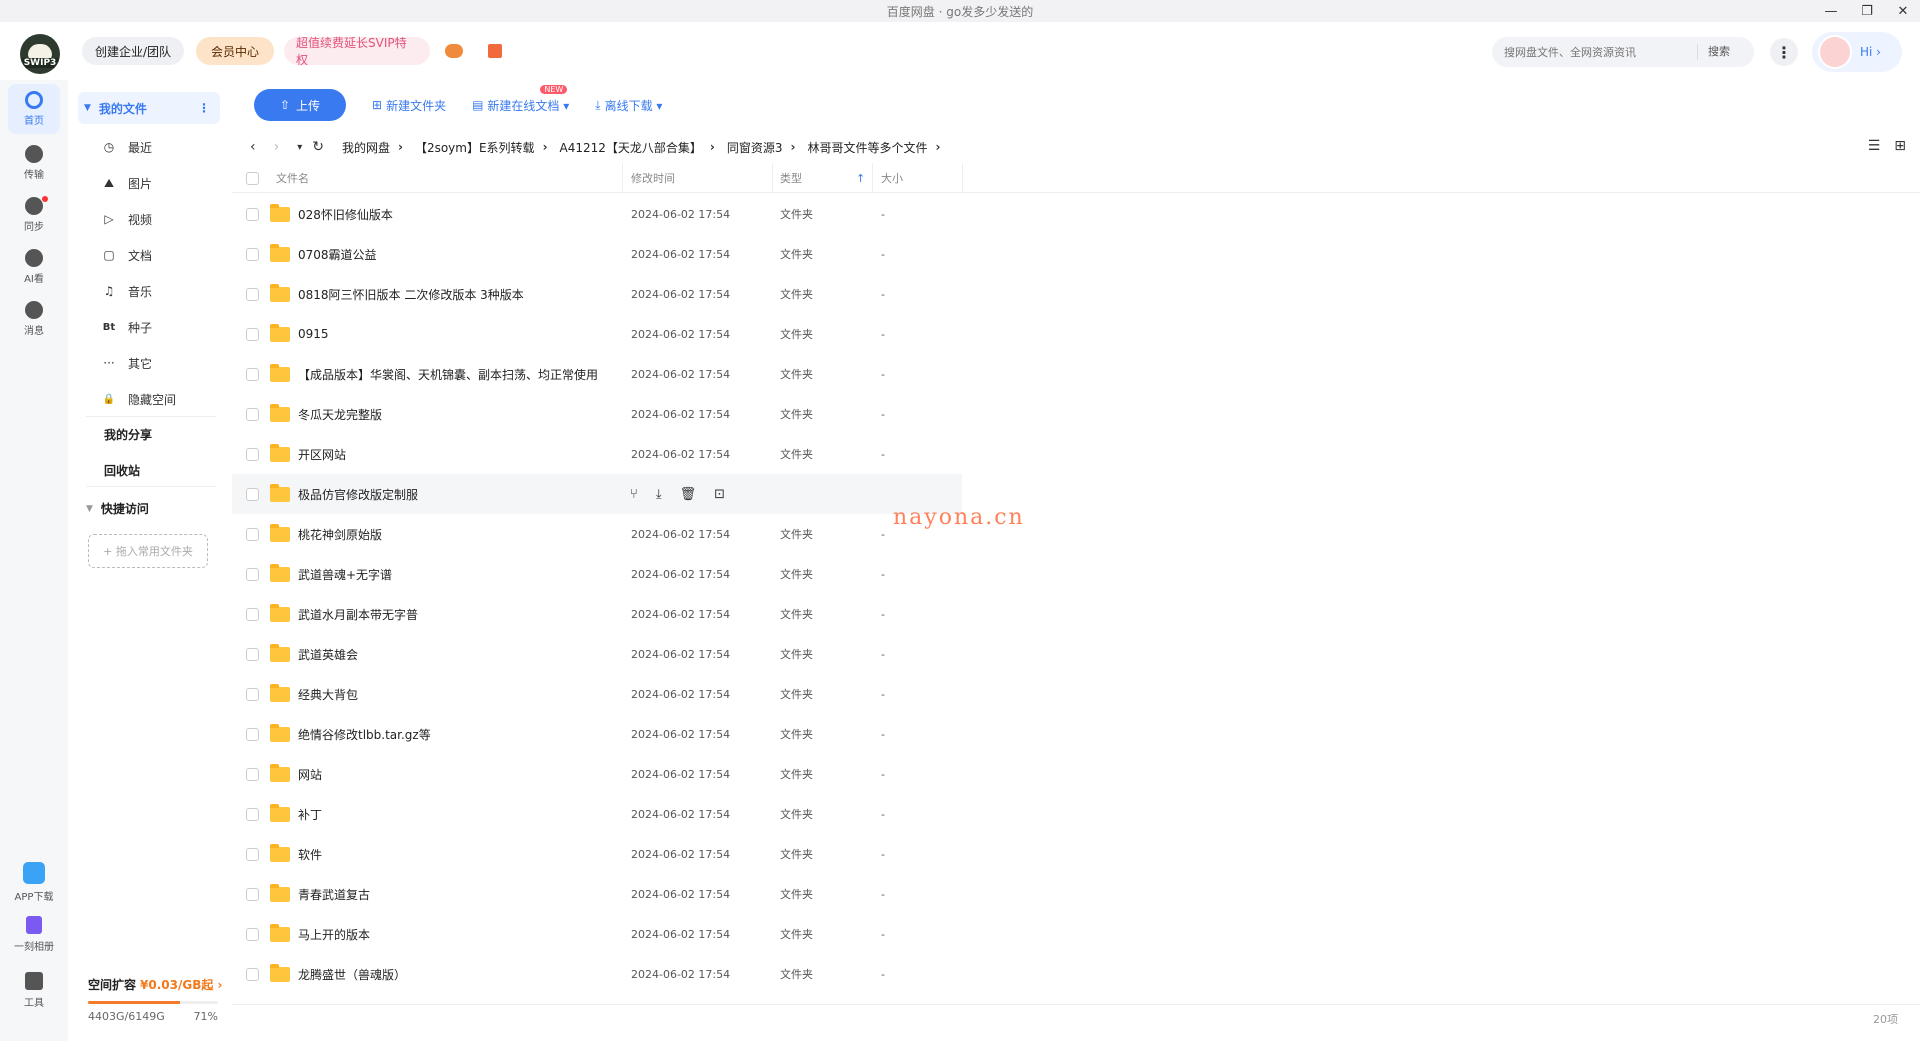 The width and height of the screenshot is (1920, 1041). Describe the element at coordinates (34, 109) in the screenshot. I see `rail-home: 首页` at that location.